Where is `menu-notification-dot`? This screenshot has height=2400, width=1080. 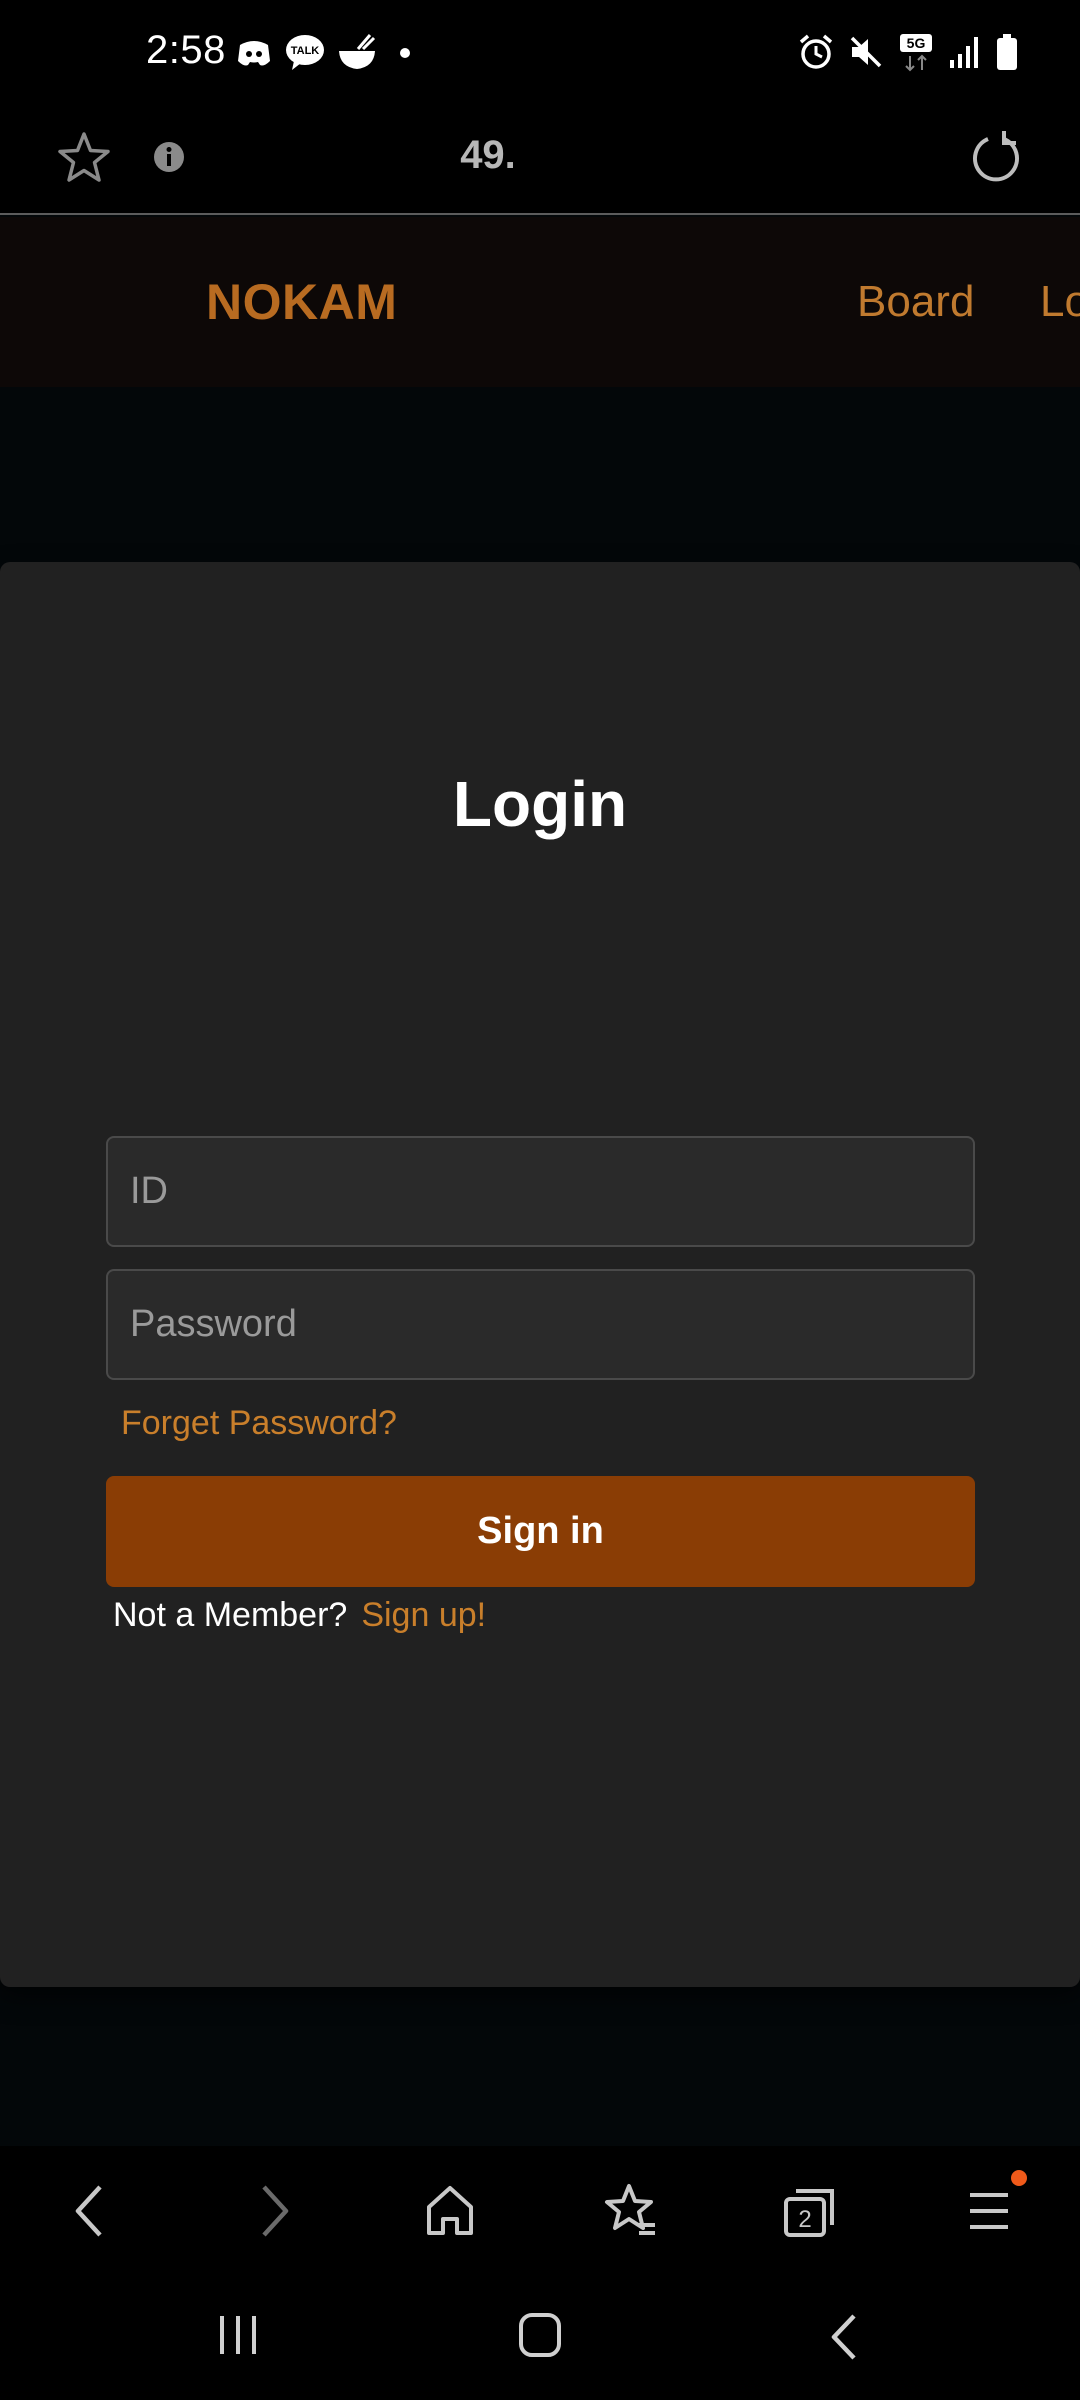
menu-notification-dot is located at coordinates (1019, 2178).